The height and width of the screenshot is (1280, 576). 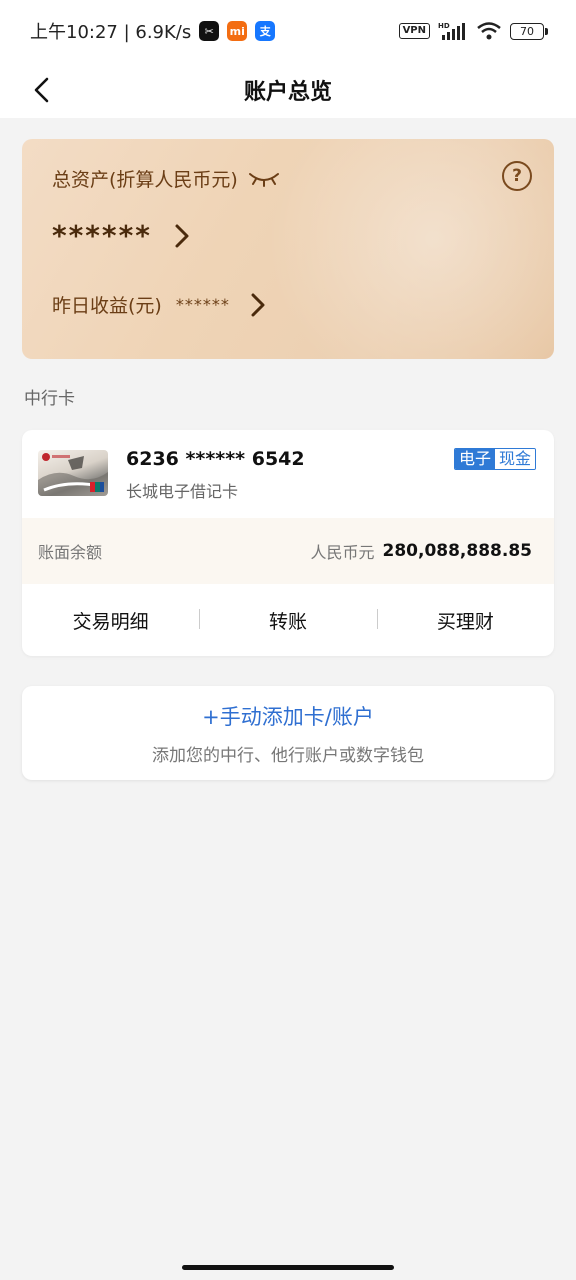 I want to click on currency-label: 人民币元, so click(x=342, y=552).